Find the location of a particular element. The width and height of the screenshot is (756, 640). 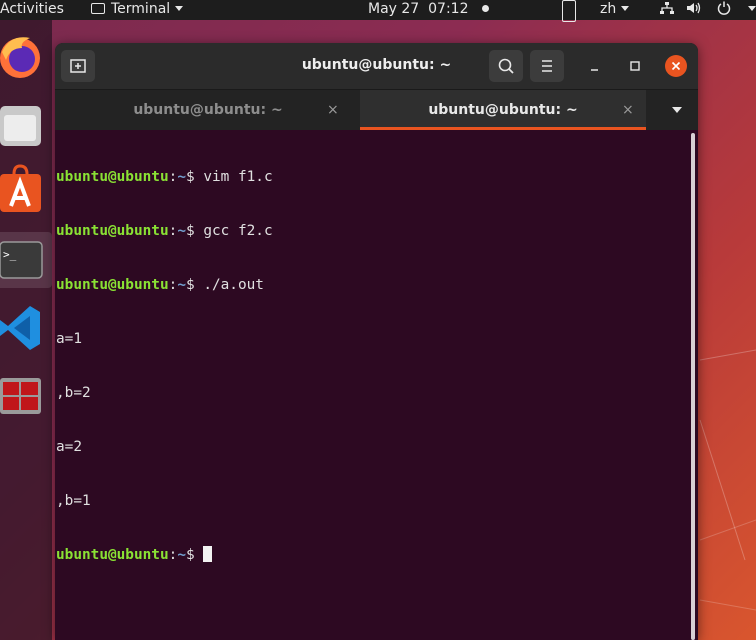

power-icon is located at coordinates (724, 8).